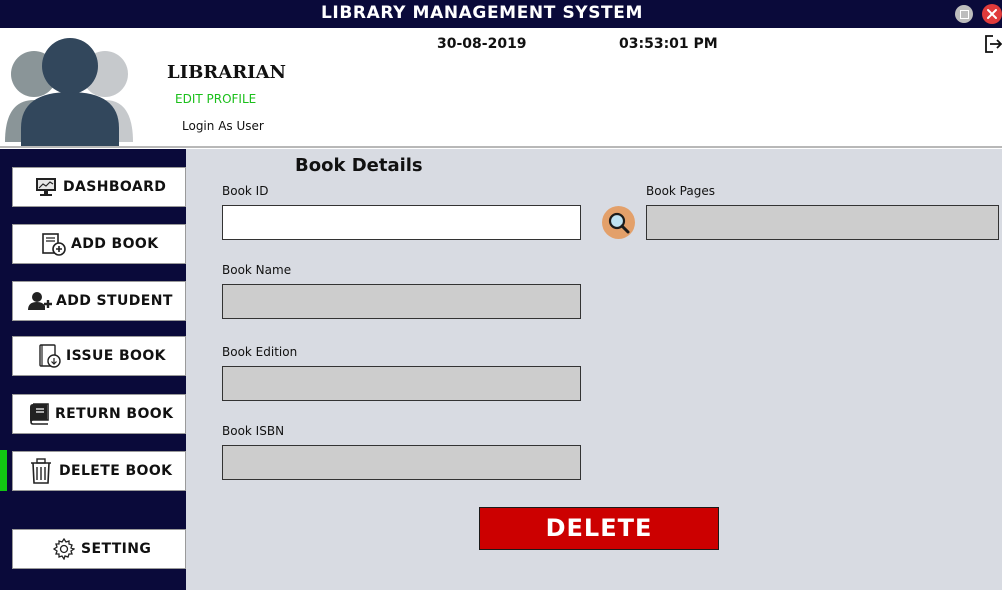 This screenshot has width=1002, height=590. Describe the element at coordinates (599, 528) in the screenshot. I see `delete-button: DELETE` at that location.